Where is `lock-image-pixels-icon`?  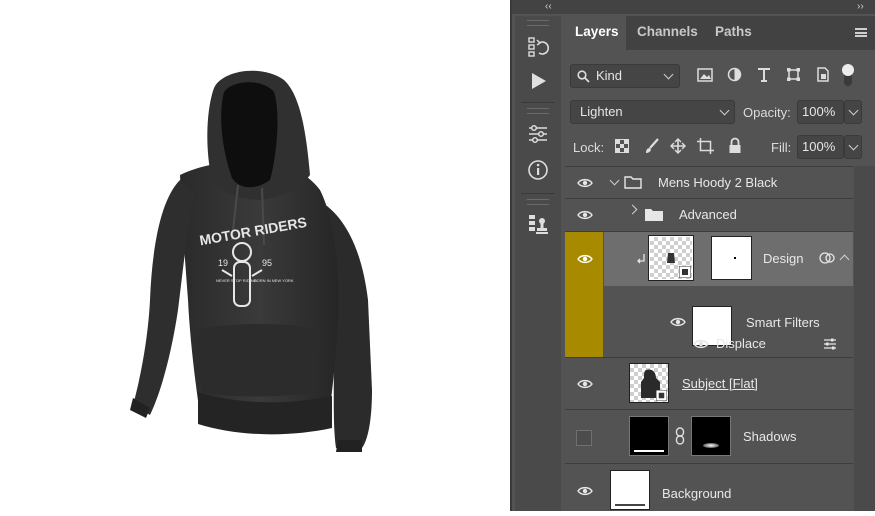 lock-image-pixels-icon is located at coordinates (652, 146).